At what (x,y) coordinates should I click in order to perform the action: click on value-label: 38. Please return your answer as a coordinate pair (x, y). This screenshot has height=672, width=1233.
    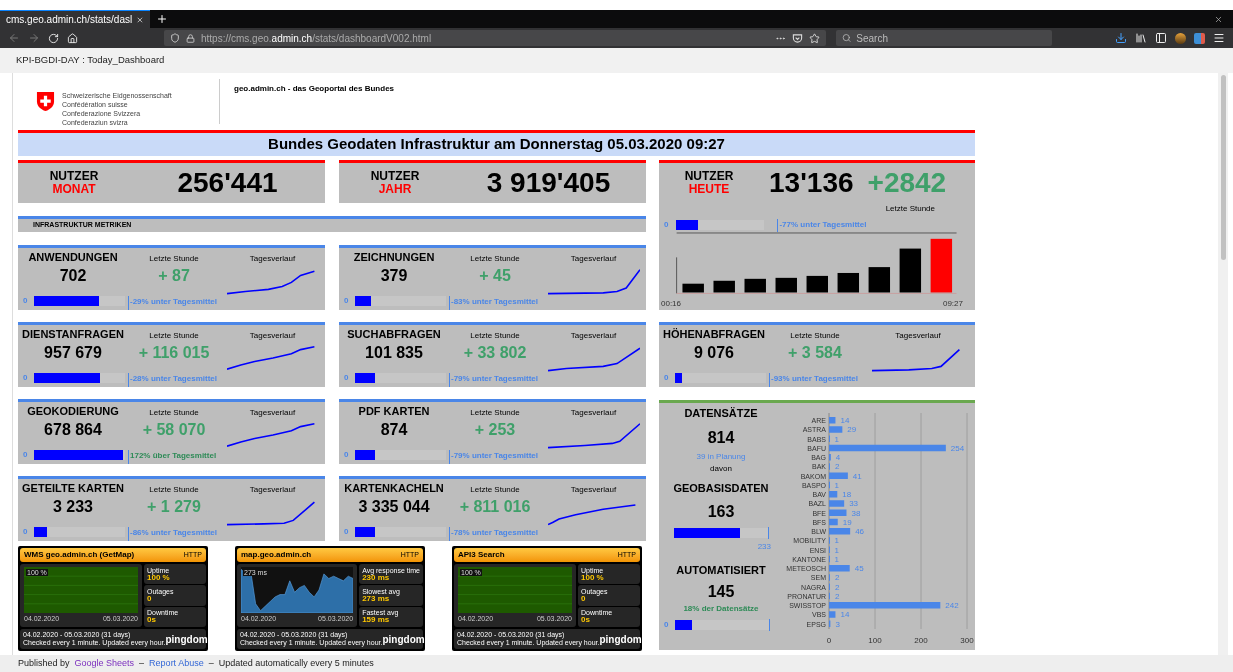
    Looking at the image, I should click on (856, 513).